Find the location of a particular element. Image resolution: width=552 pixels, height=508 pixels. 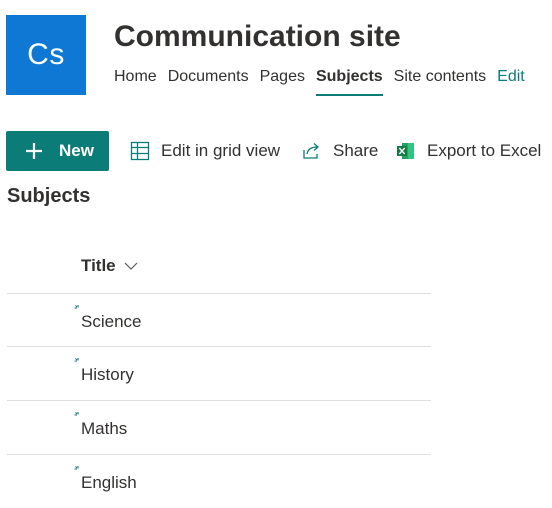

export-to-excel-button: Export to Excel is located at coordinates (468, 151).